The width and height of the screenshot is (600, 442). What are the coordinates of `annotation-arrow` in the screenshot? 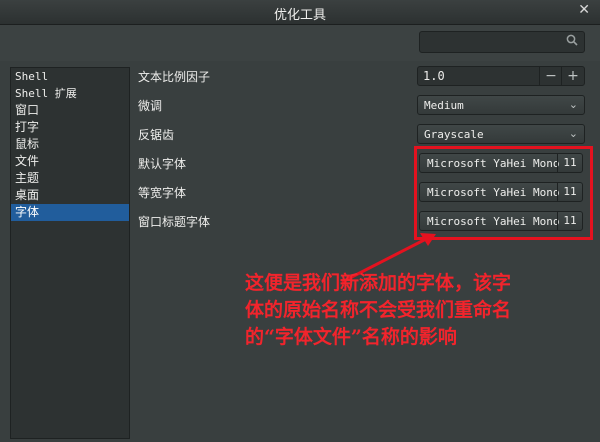 It's located at (388, 258).